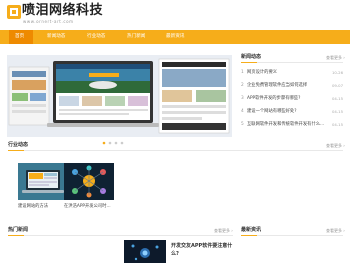  What do you see at coordinates (96, 37) in the screenshot?
I see `nav-item-industry: 行业动态` at bounding box center [96, 37].